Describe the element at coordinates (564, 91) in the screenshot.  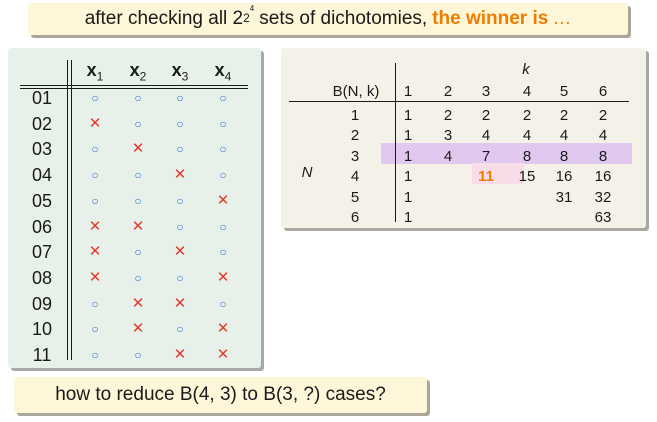
I see `k-header: 5` at that location.